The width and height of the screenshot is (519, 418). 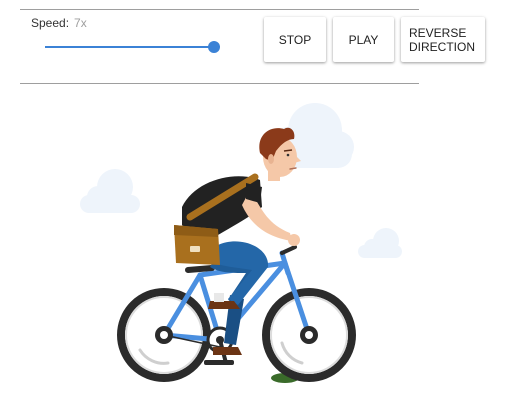 I want to click on reverse-direction-button: REVERSE DIRECTION, so click(x=443, y=39).